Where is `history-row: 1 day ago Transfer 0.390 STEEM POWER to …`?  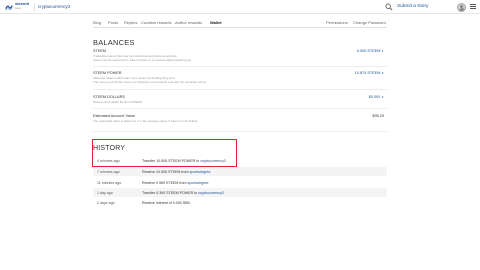
history-row: 1 day ago Transfer 0.390 STEEM POWER to … is located at coordinates (240, 192).